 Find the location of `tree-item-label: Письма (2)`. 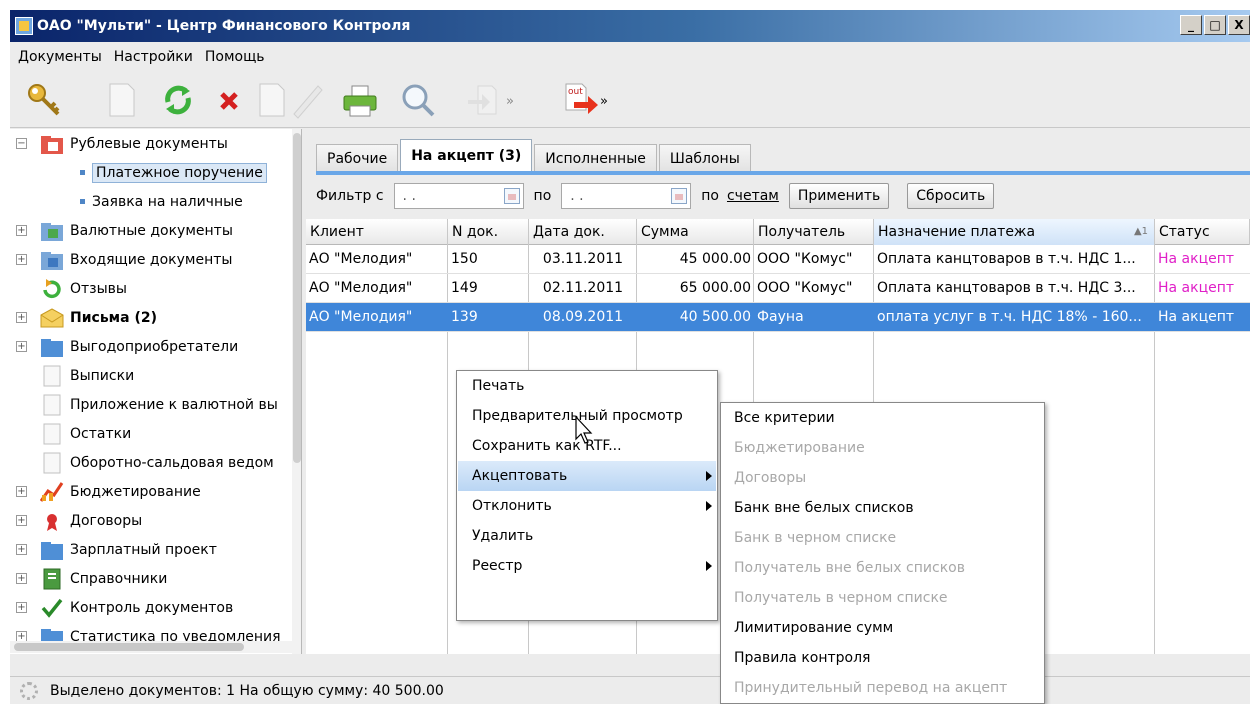

tree-item-label: Письма (2) is located at coordinates (113, 317).